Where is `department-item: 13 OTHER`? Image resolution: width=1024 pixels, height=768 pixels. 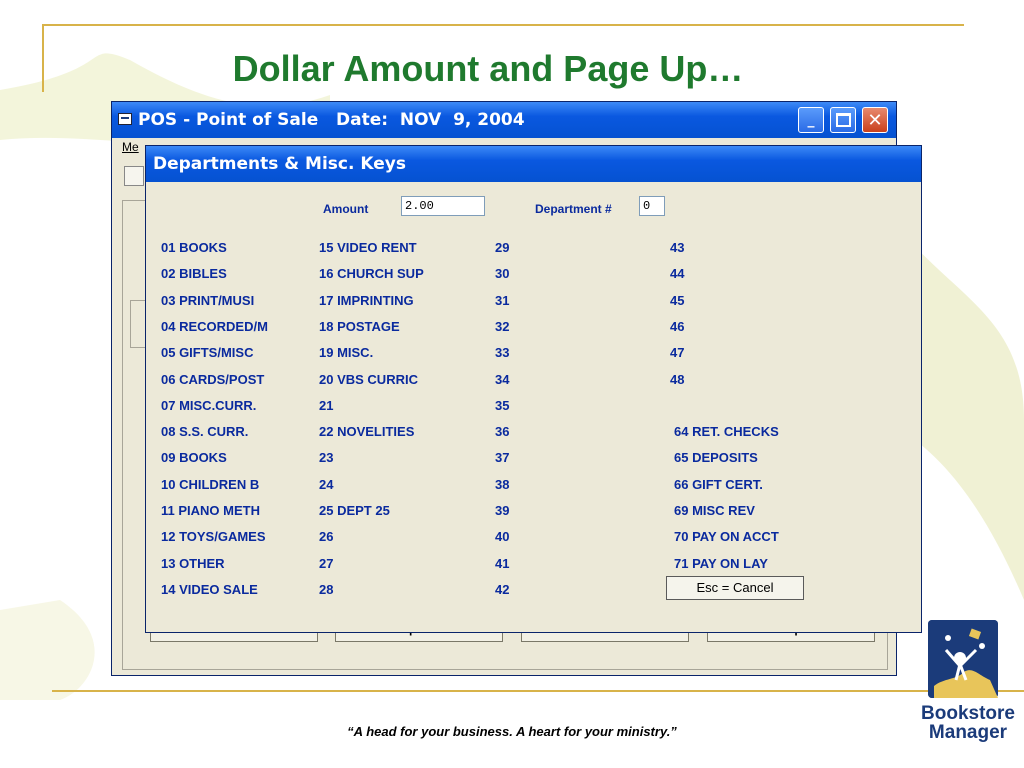 department-item: 13 OTHER is located at coordinates (193, 563).